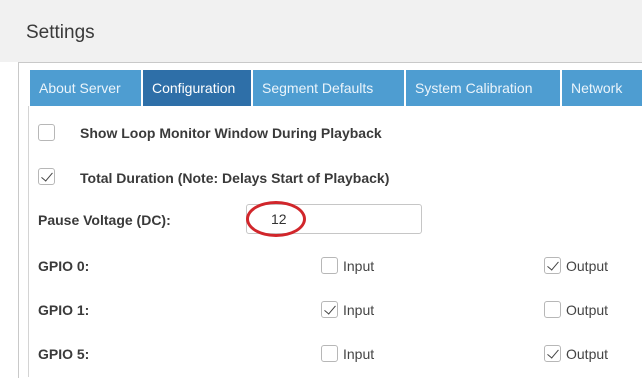 The height and width of the screenshot is (378, 642). Describe the element at coordinates (587, 266) in the screenshot. I see `gpio-0-output-label: Output` at that location.